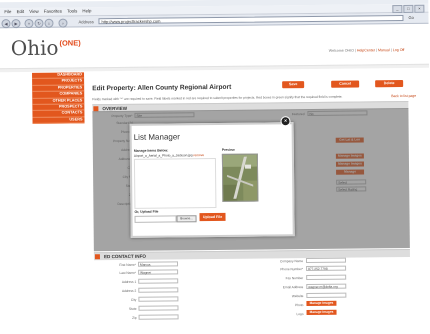 This screenshot has width=430, height=334. Describe the element at coordinates (399, 50) in the screenshot. I see `logoff-link: Log Off` at that location.